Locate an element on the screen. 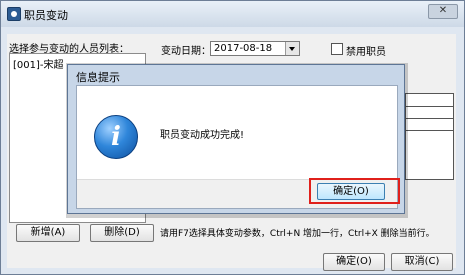 This screenshot has width=465, height=275. chevron-down-icon is located at coordinates (292, 48).